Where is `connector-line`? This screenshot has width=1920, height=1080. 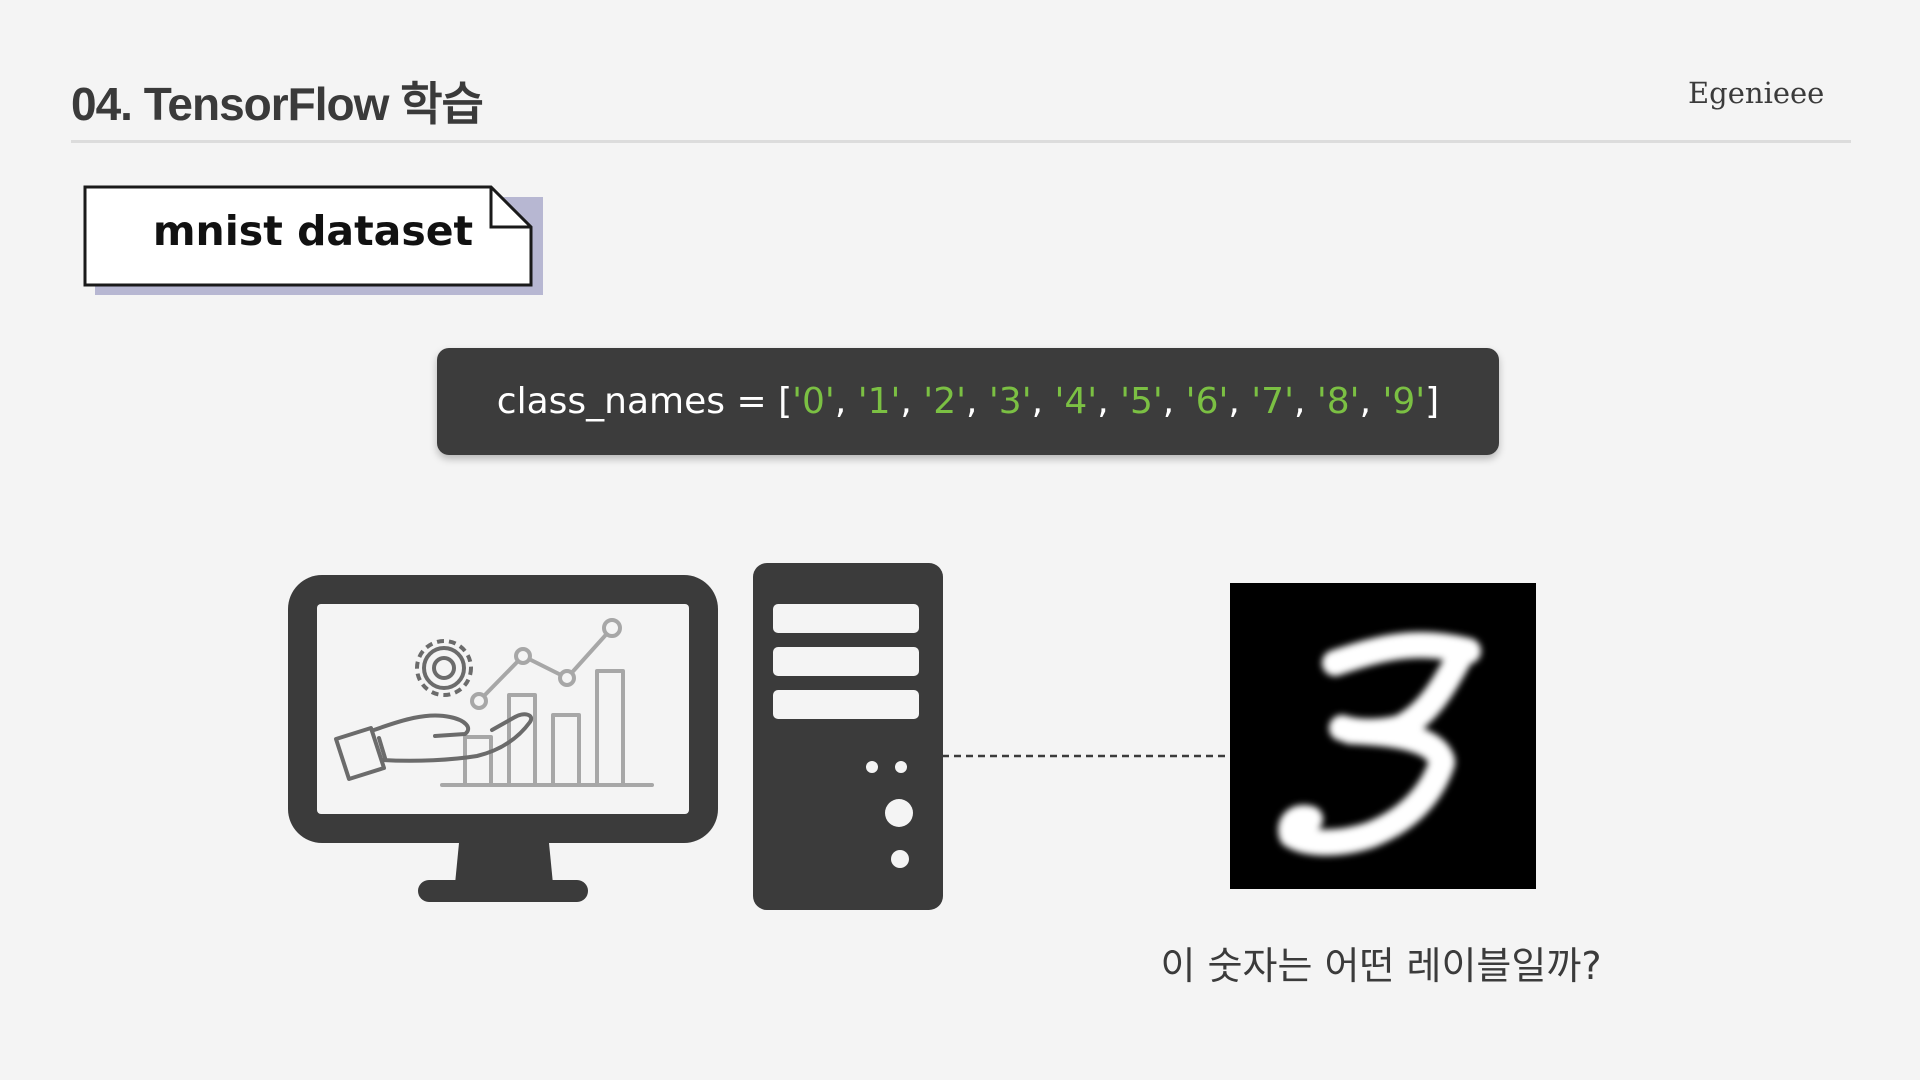
connector-line is located at coordinates (1091, 756).